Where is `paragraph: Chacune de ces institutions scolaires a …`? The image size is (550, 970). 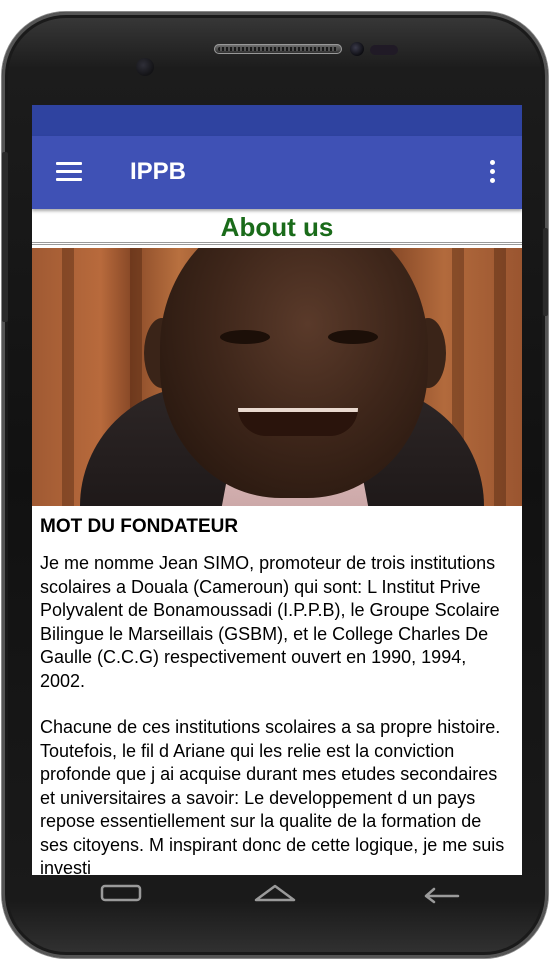 paragraph: Chacune de ces institutions scolaires a … is located at coordinates (272, 796).